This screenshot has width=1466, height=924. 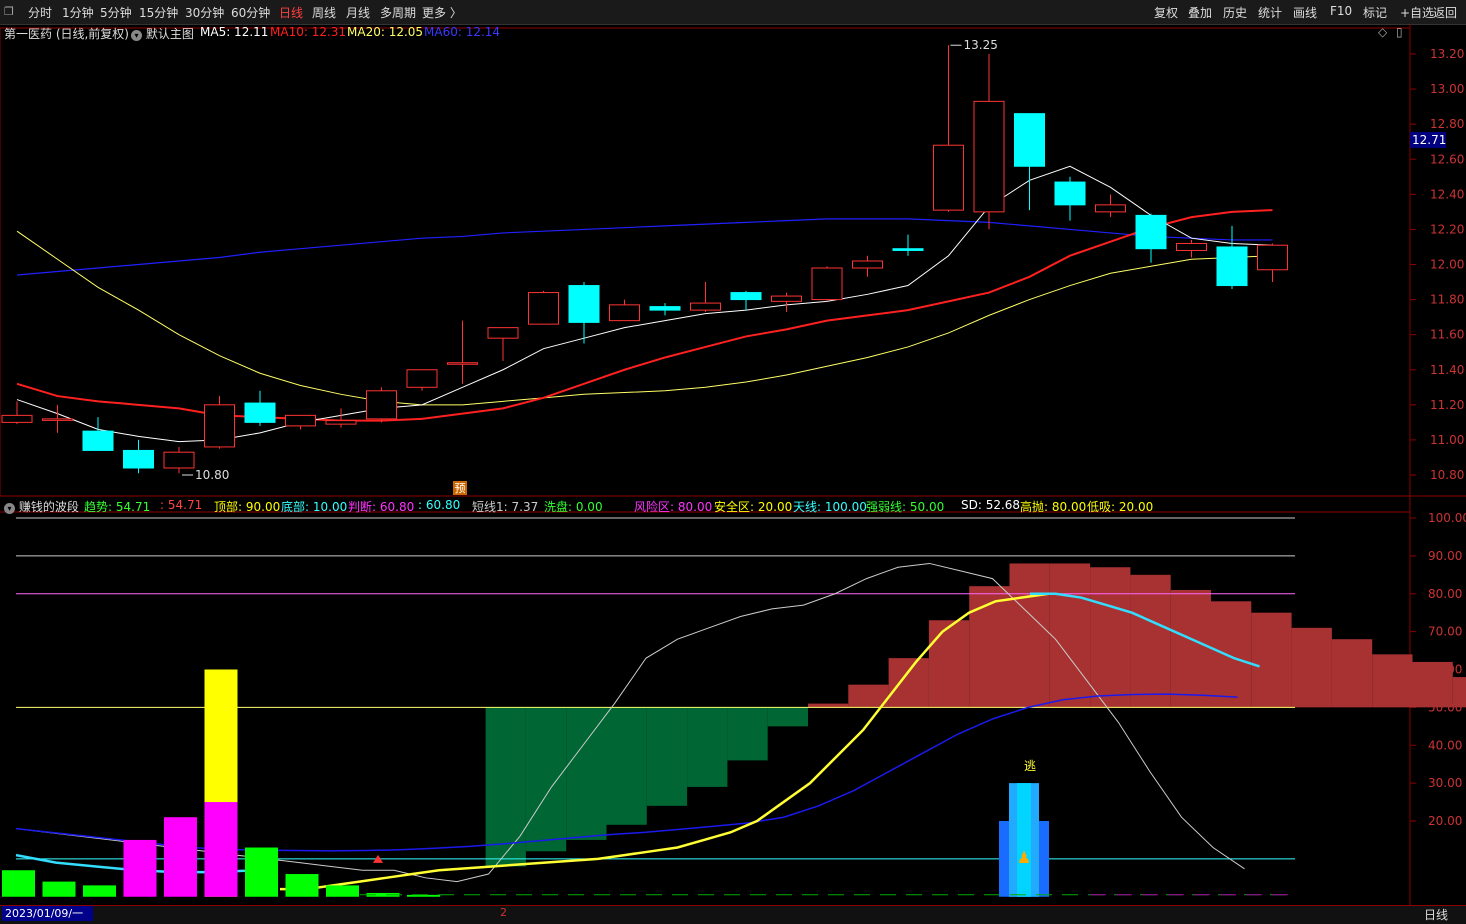 I want to click on price-tag-label: 12.71, so click(x=1429, y=140).